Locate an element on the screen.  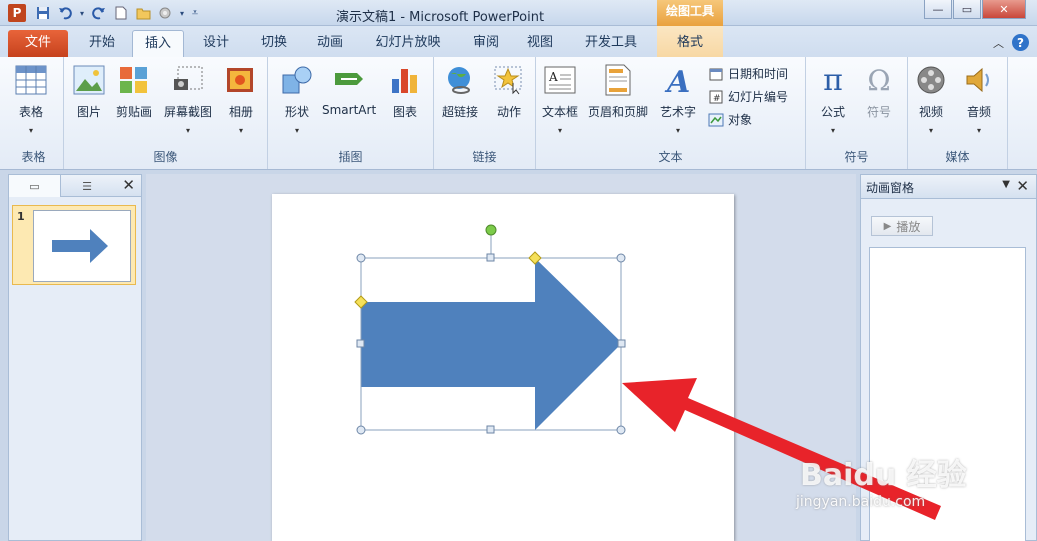
object-button: 对象 is located at coordinates (730, 119).